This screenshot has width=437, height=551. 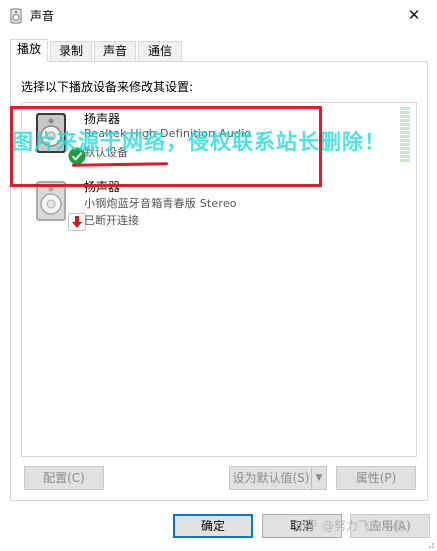 I want to click on close-button: ✕, so click(x=414, y=15).